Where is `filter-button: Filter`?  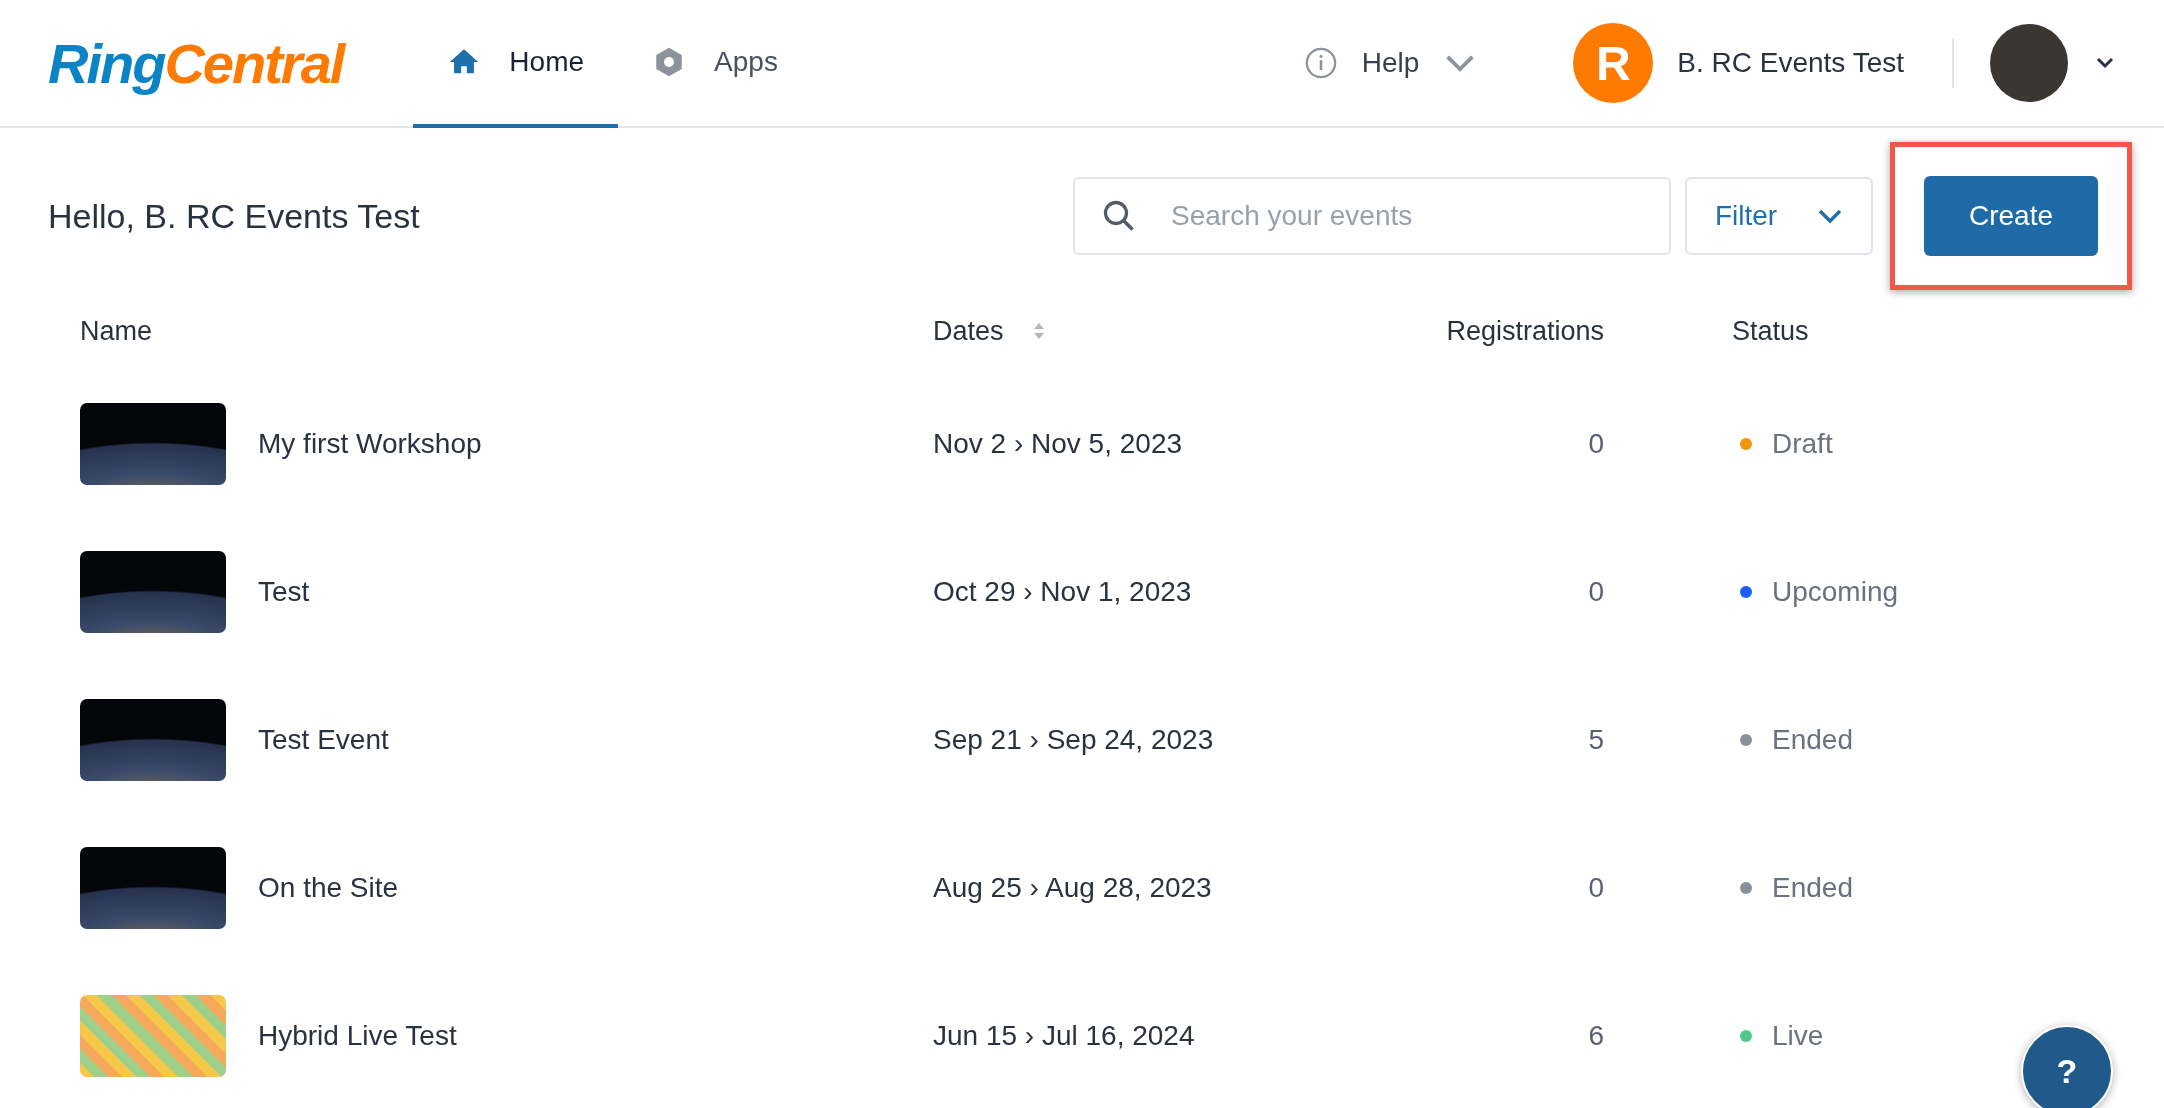
filter-button: Filter is located at coordinates (1779, 216).